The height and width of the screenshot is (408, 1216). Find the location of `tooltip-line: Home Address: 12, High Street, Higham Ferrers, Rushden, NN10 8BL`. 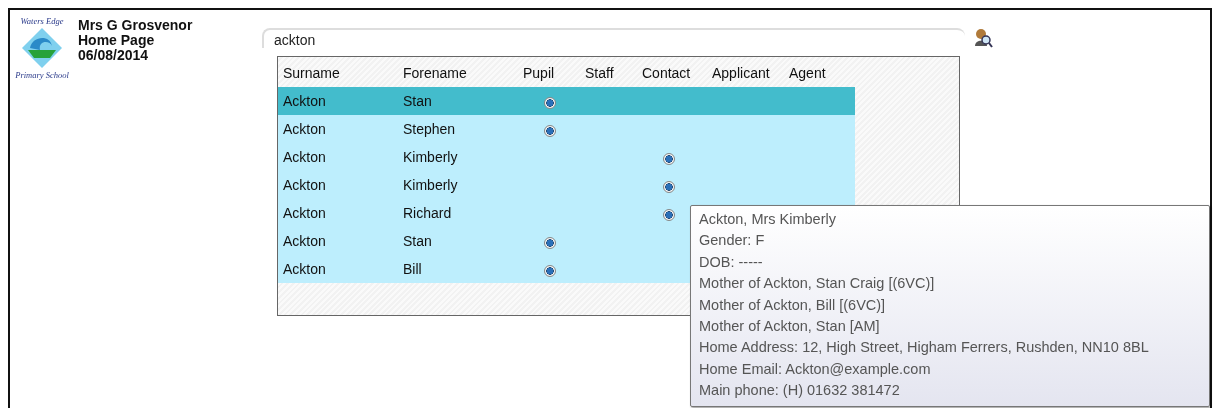

tooltip-line: Home Address: 12, High Street, Higham Ferrers, Rushden, NN10 8BL is located at coordinates (924, 348).